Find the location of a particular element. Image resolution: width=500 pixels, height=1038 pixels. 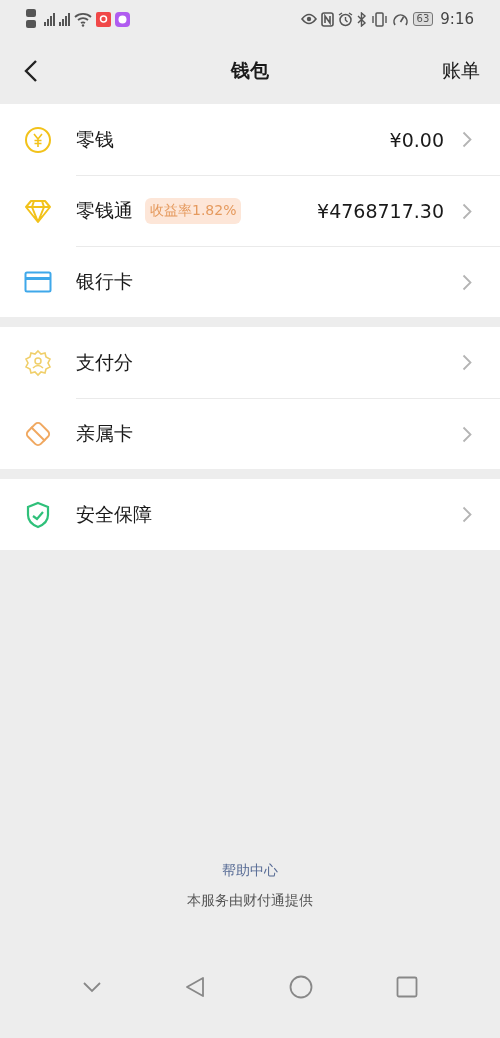

diamond-icon is located at coordinates (38, 210).